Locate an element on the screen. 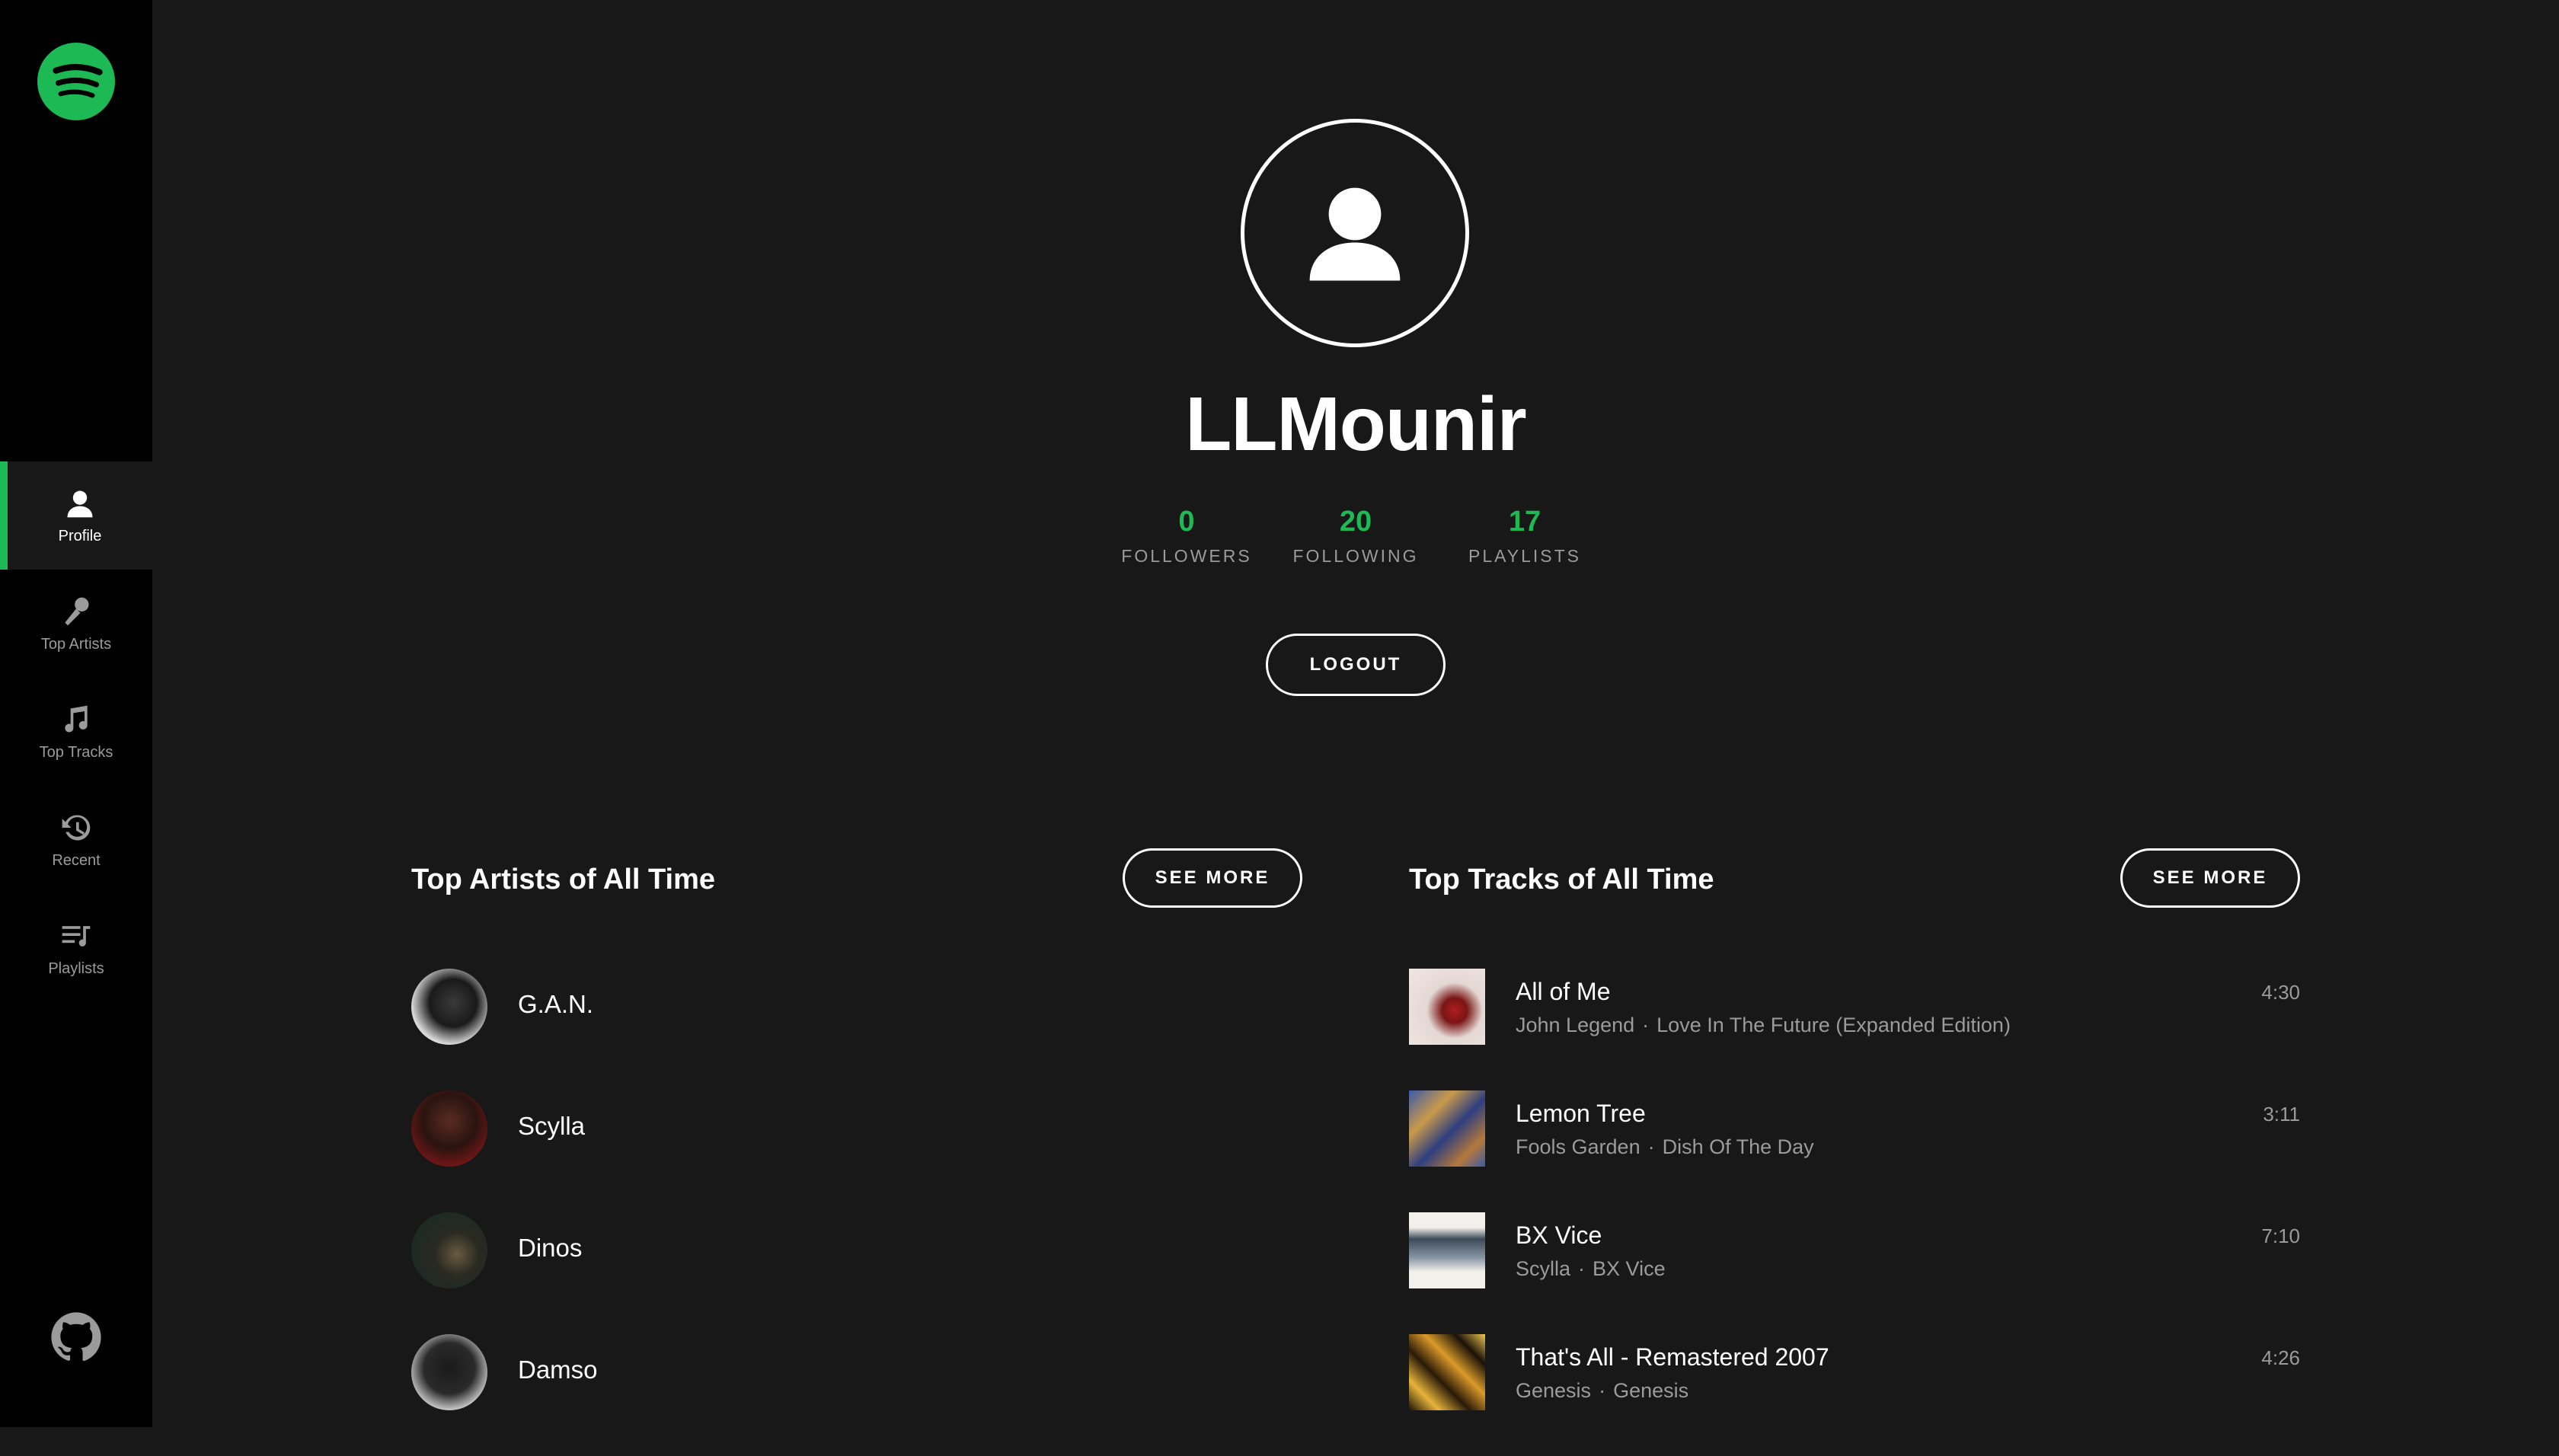  track-meta: Fools Garden · Dish Of The Day is located at coordinates (1665, 1146).